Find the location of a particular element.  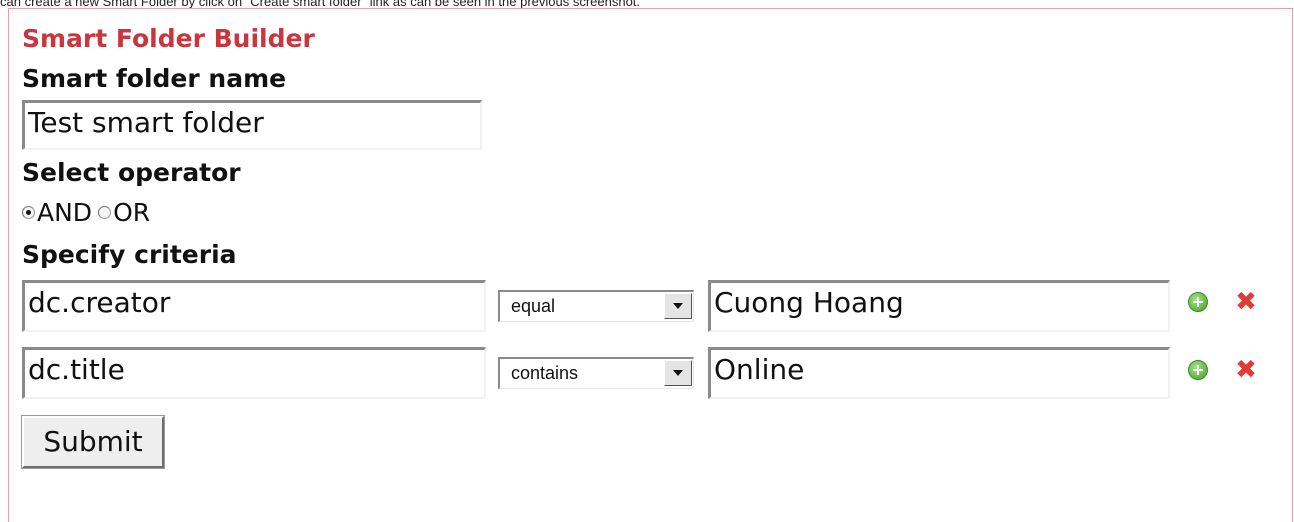

operator-and-label: AND is located at coordinates (64, 212).